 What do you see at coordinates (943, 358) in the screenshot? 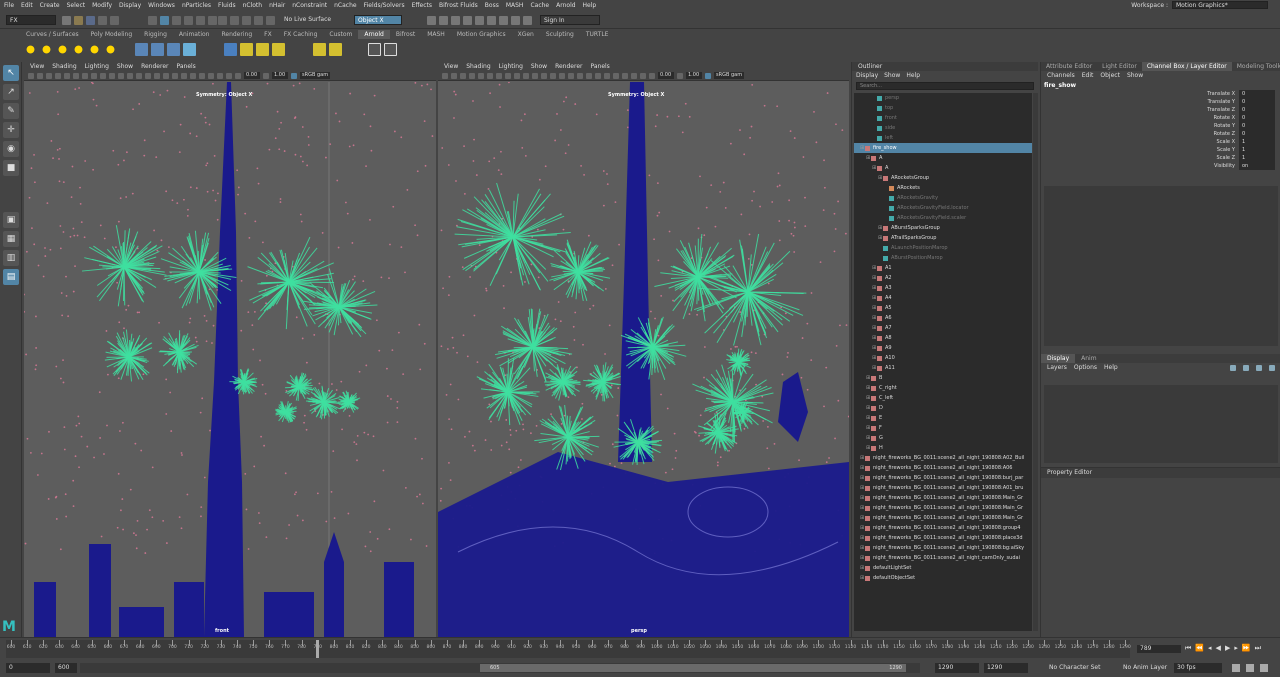
I see `outliner-item: ⊞ A10` at bounding box center [943, 358].